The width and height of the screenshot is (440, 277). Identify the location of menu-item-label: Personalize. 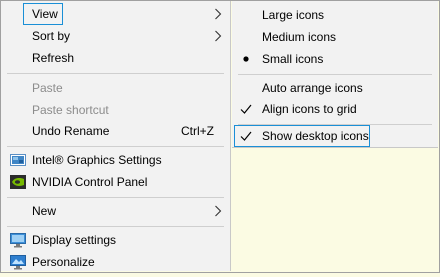
(63, 262).